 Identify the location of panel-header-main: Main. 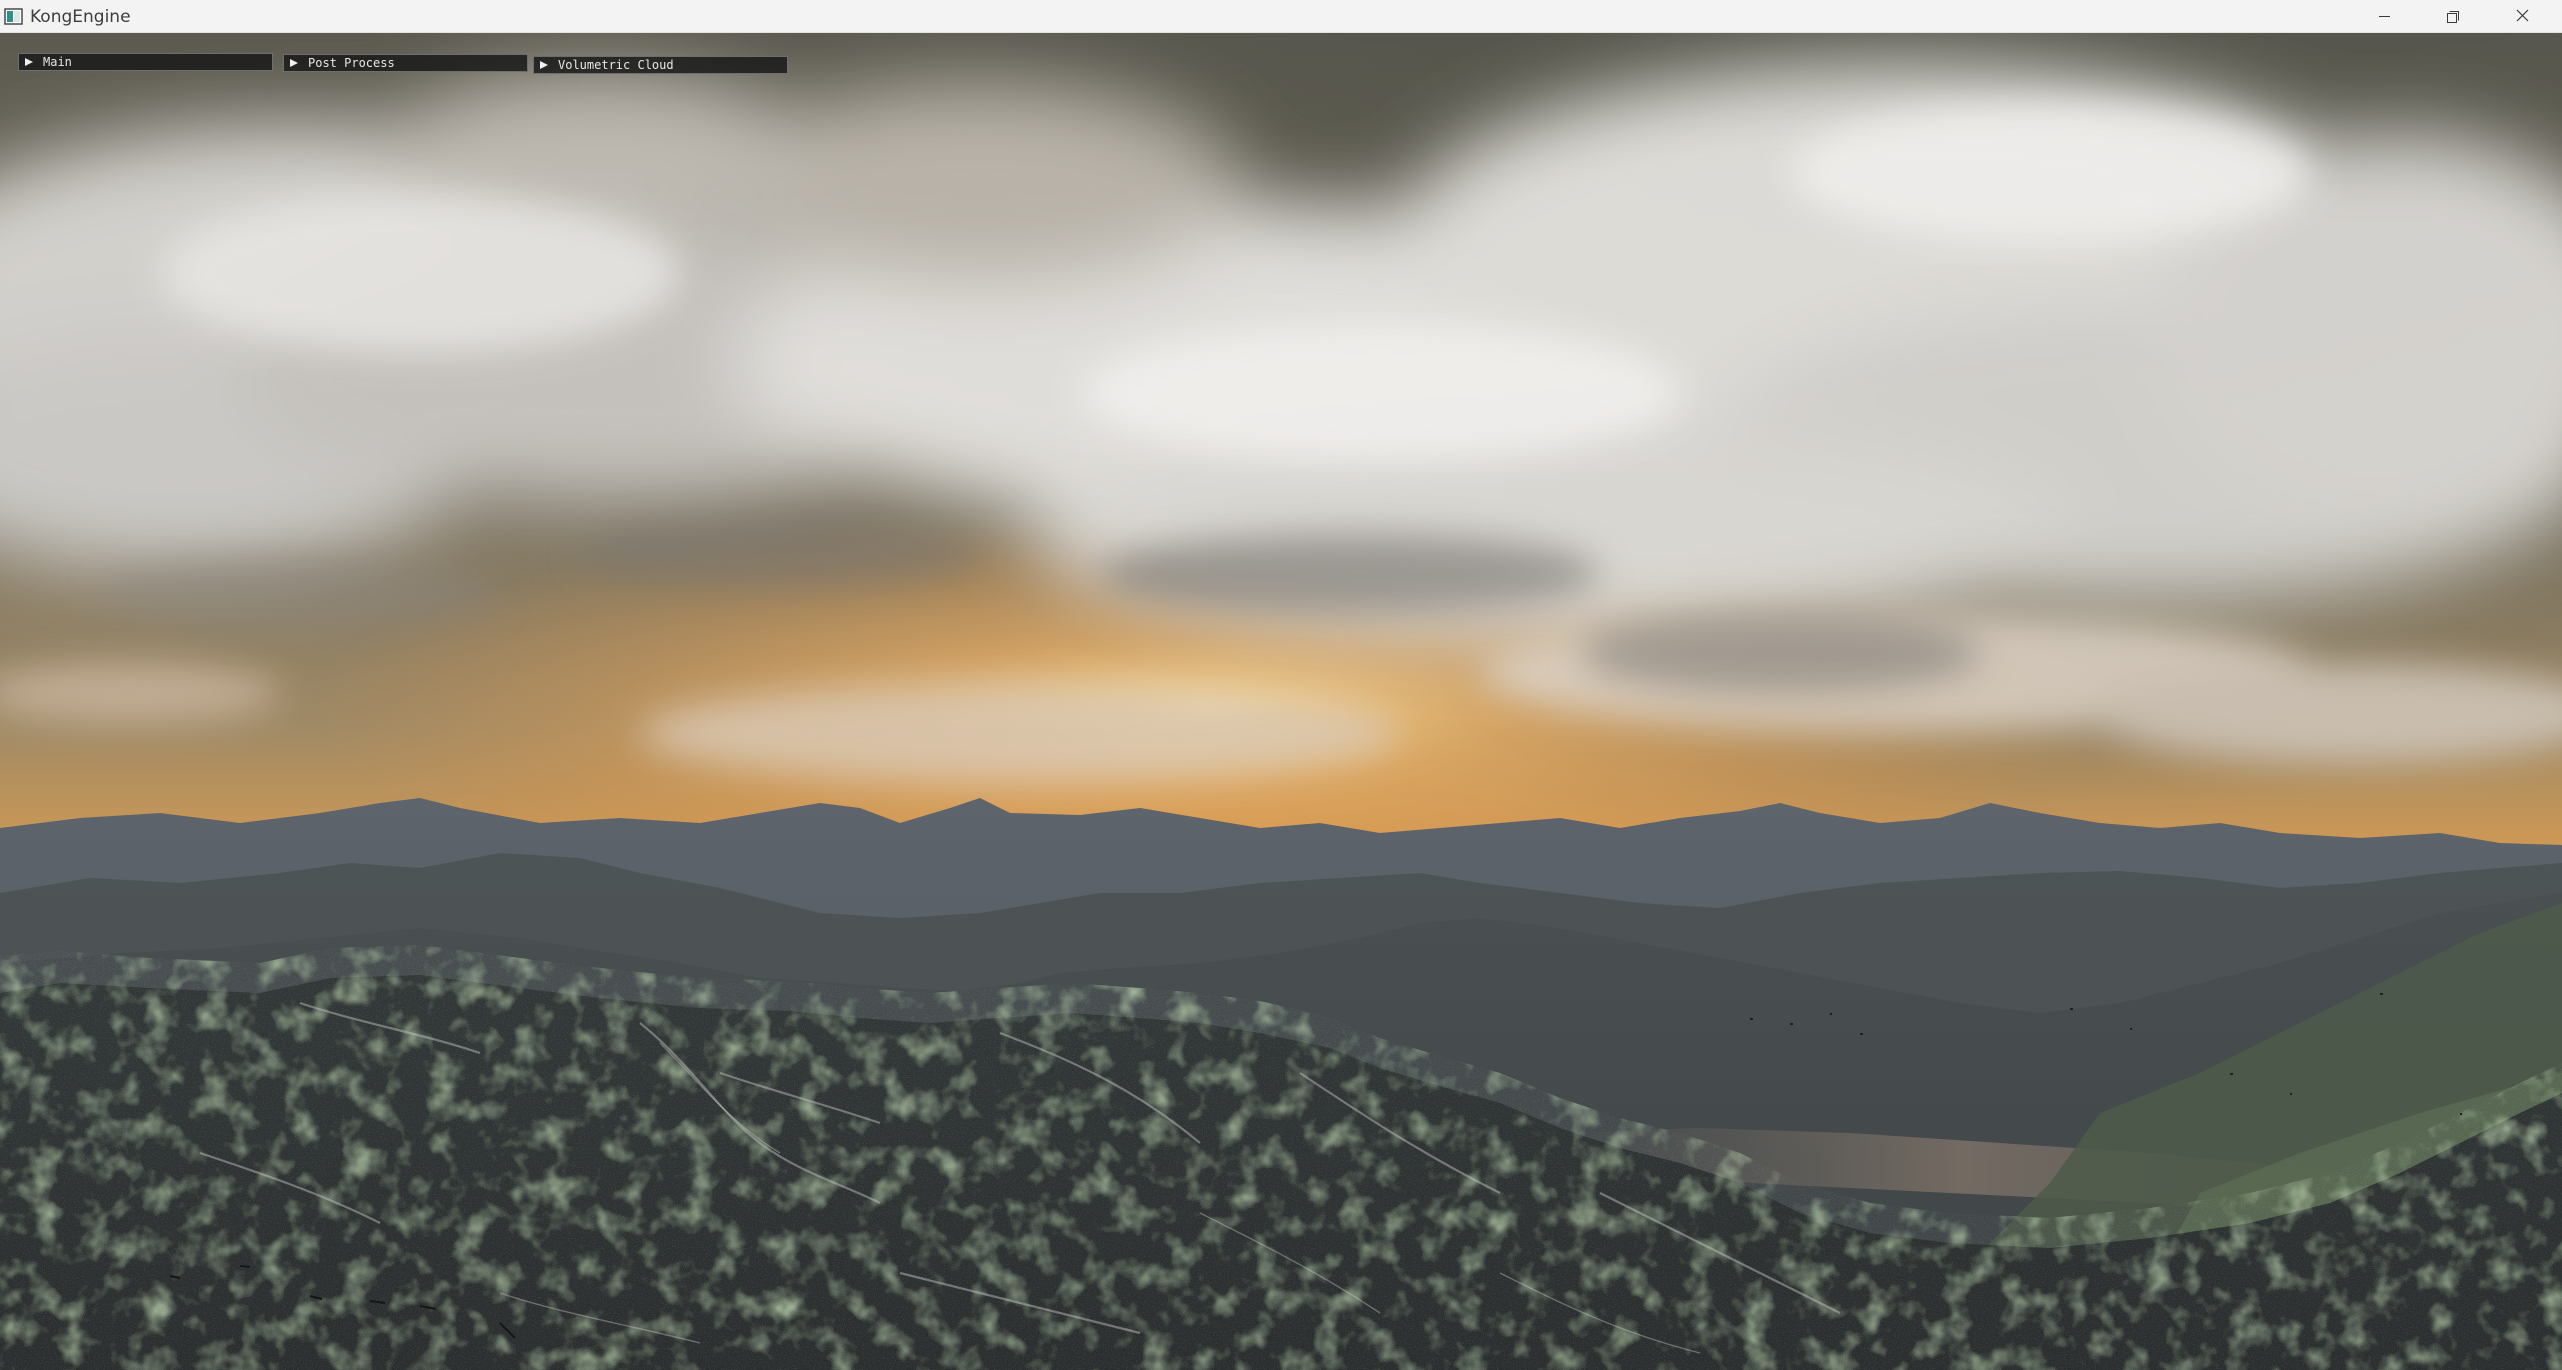
(145, 62).